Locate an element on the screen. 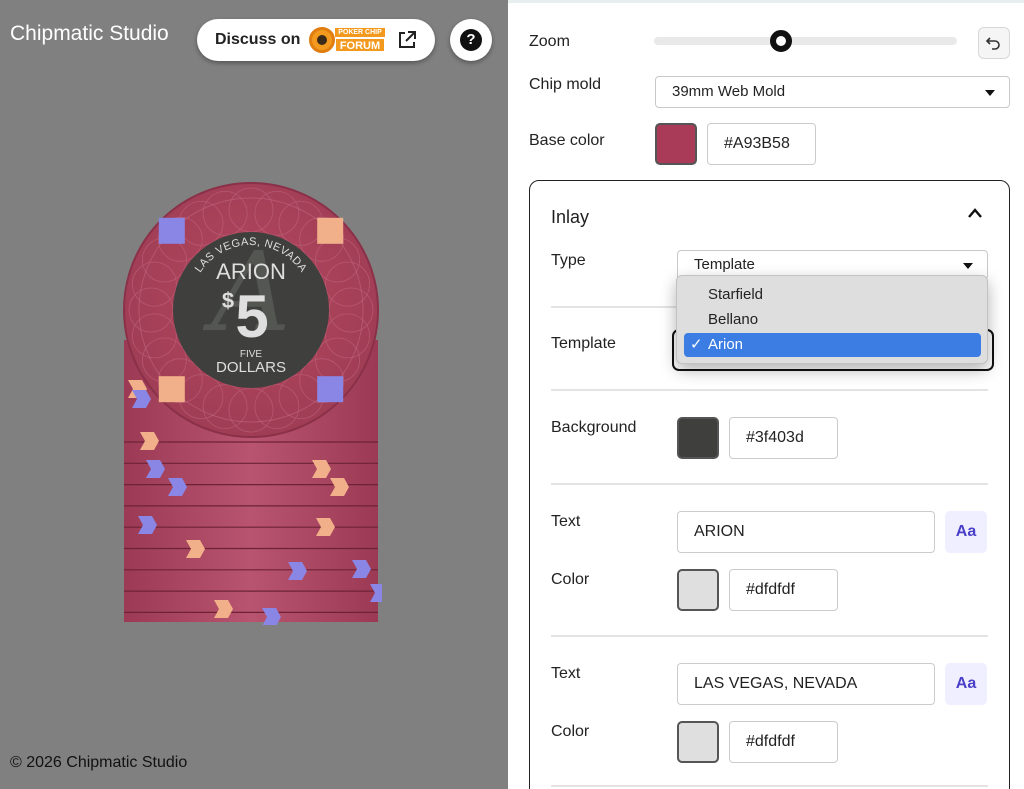 The image size is (1024, 789). inlay-type-dropdown-menu: Starfield Bellano ✓ Arion is located at coordinates (832, 319).